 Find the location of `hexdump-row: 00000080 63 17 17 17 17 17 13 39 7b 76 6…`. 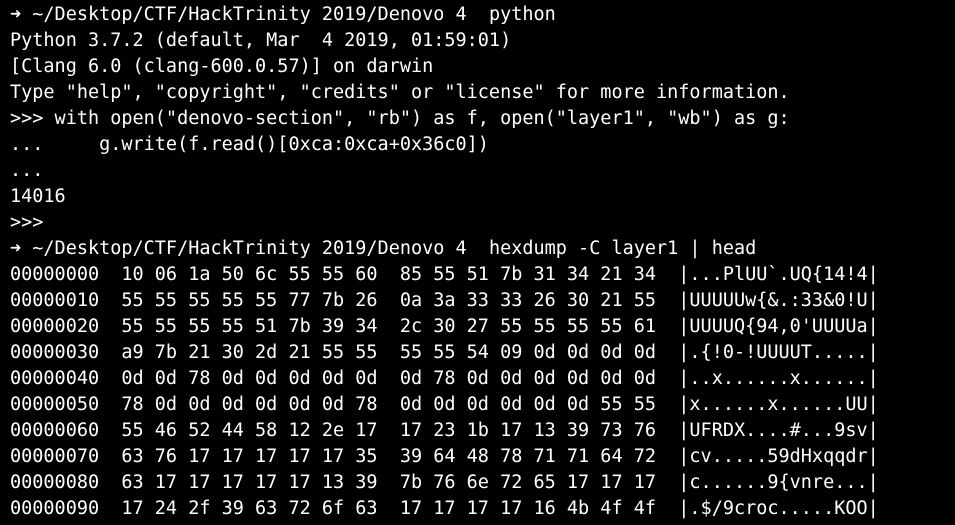

hexdump-row: 00000080 63 17 17 17 17 17 13 39 7b 76 6… is located at coordinates (444, 482).